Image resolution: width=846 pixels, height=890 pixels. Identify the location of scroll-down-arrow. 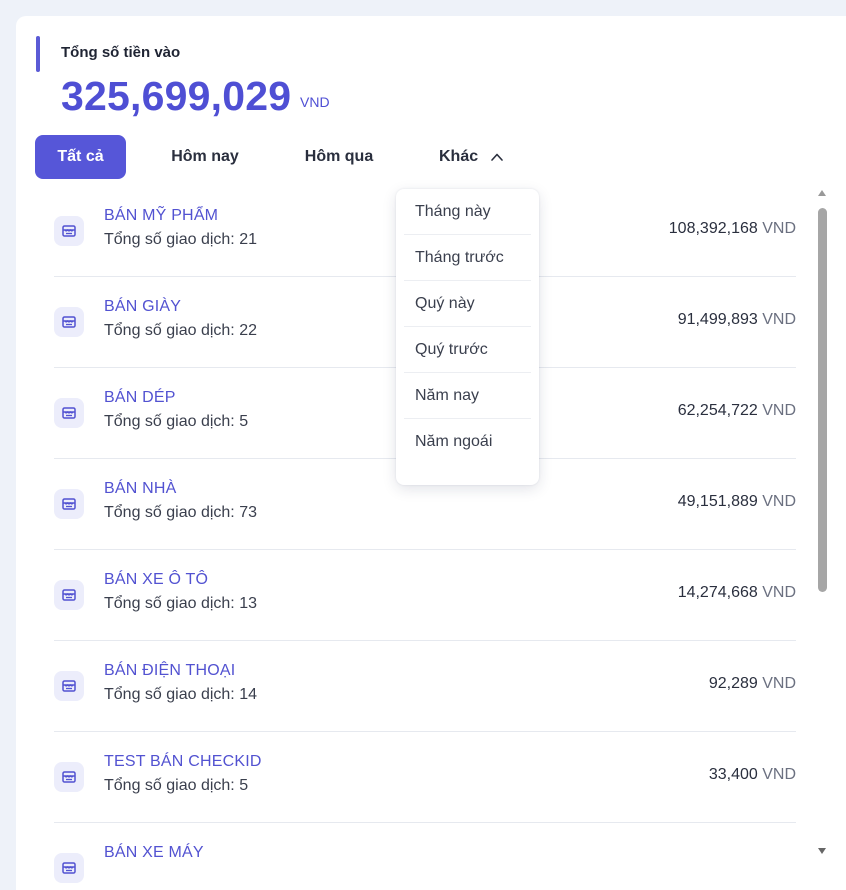
(822, 851).